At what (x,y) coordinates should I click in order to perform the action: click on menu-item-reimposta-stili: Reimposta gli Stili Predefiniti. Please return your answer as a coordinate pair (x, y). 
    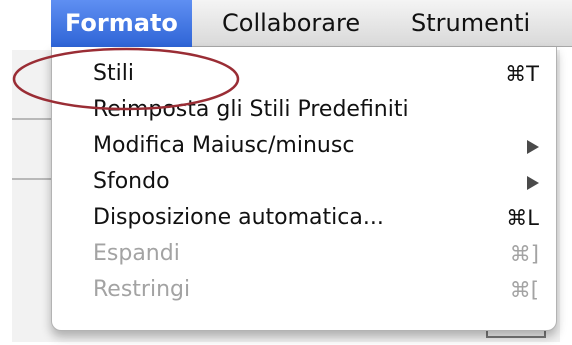
    Looking at the image, I should click on (316, 110).